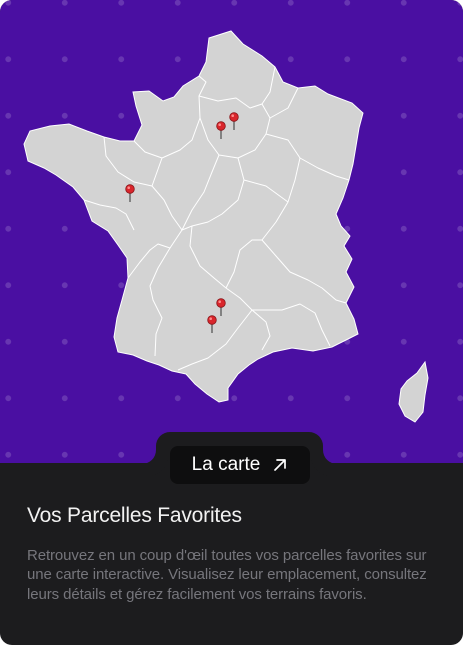 The image size is (463, 668). Describe the element at coordinates (280, 465) in the screenshot. I see `arrow-up-right-icon` at that location.